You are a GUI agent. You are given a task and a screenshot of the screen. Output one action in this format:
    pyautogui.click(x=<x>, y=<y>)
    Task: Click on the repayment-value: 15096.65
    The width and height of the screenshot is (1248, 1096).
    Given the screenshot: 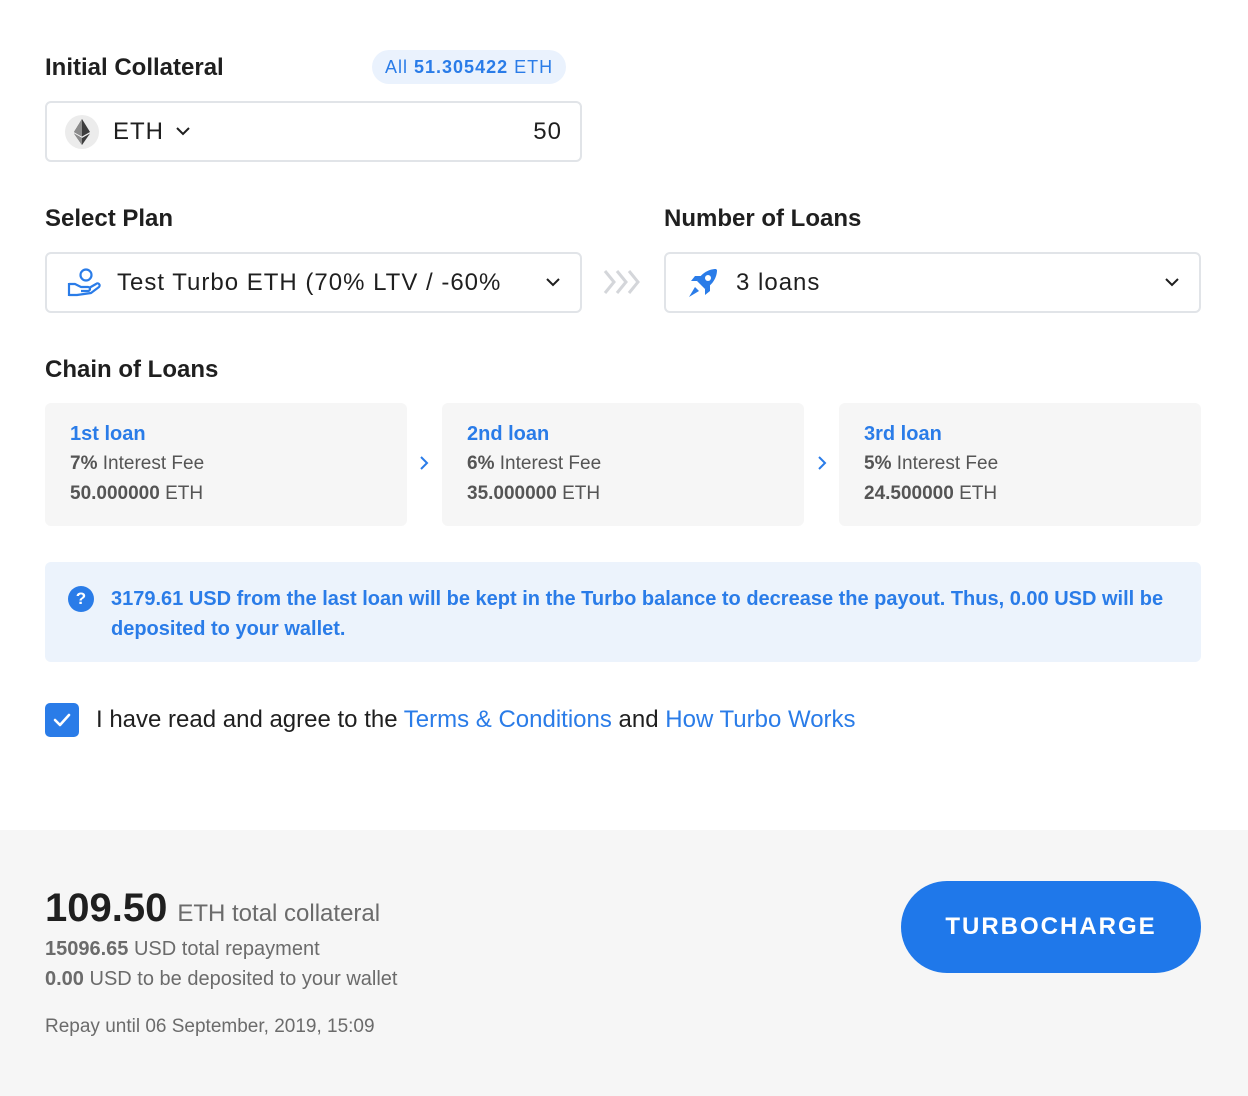 What is the action you would take?
    pyautogui.click(x=87, y=949)
    